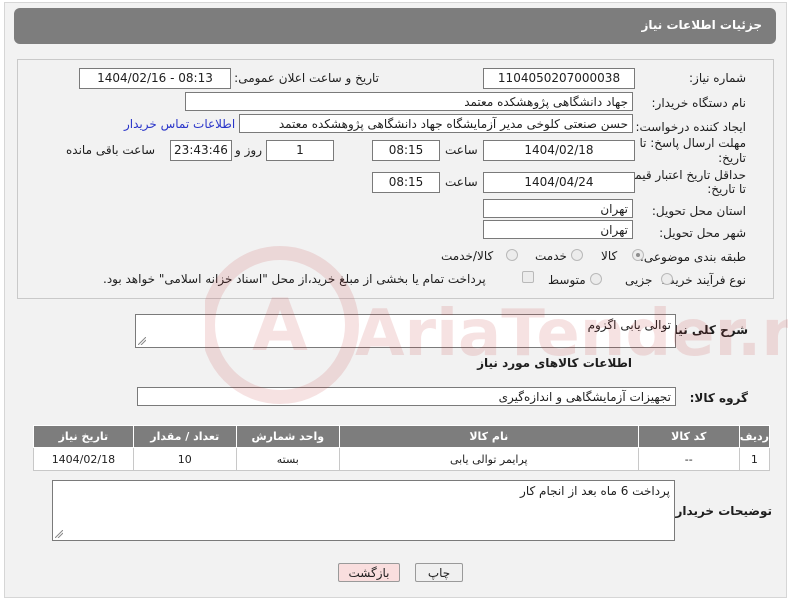 Image resolution: width=788 pixels, height=598 pixels. Describe the element at coordinates (754, 436) in the screenshot. I see `col-row: ردیف` at that location.